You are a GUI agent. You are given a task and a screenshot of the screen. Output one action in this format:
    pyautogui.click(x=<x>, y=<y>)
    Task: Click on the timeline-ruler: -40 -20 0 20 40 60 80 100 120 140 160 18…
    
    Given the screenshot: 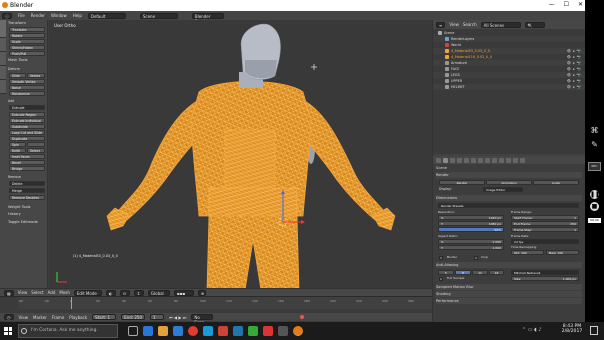 What is the action you would take?
    pyautogui.click(x=225, y=303)
    